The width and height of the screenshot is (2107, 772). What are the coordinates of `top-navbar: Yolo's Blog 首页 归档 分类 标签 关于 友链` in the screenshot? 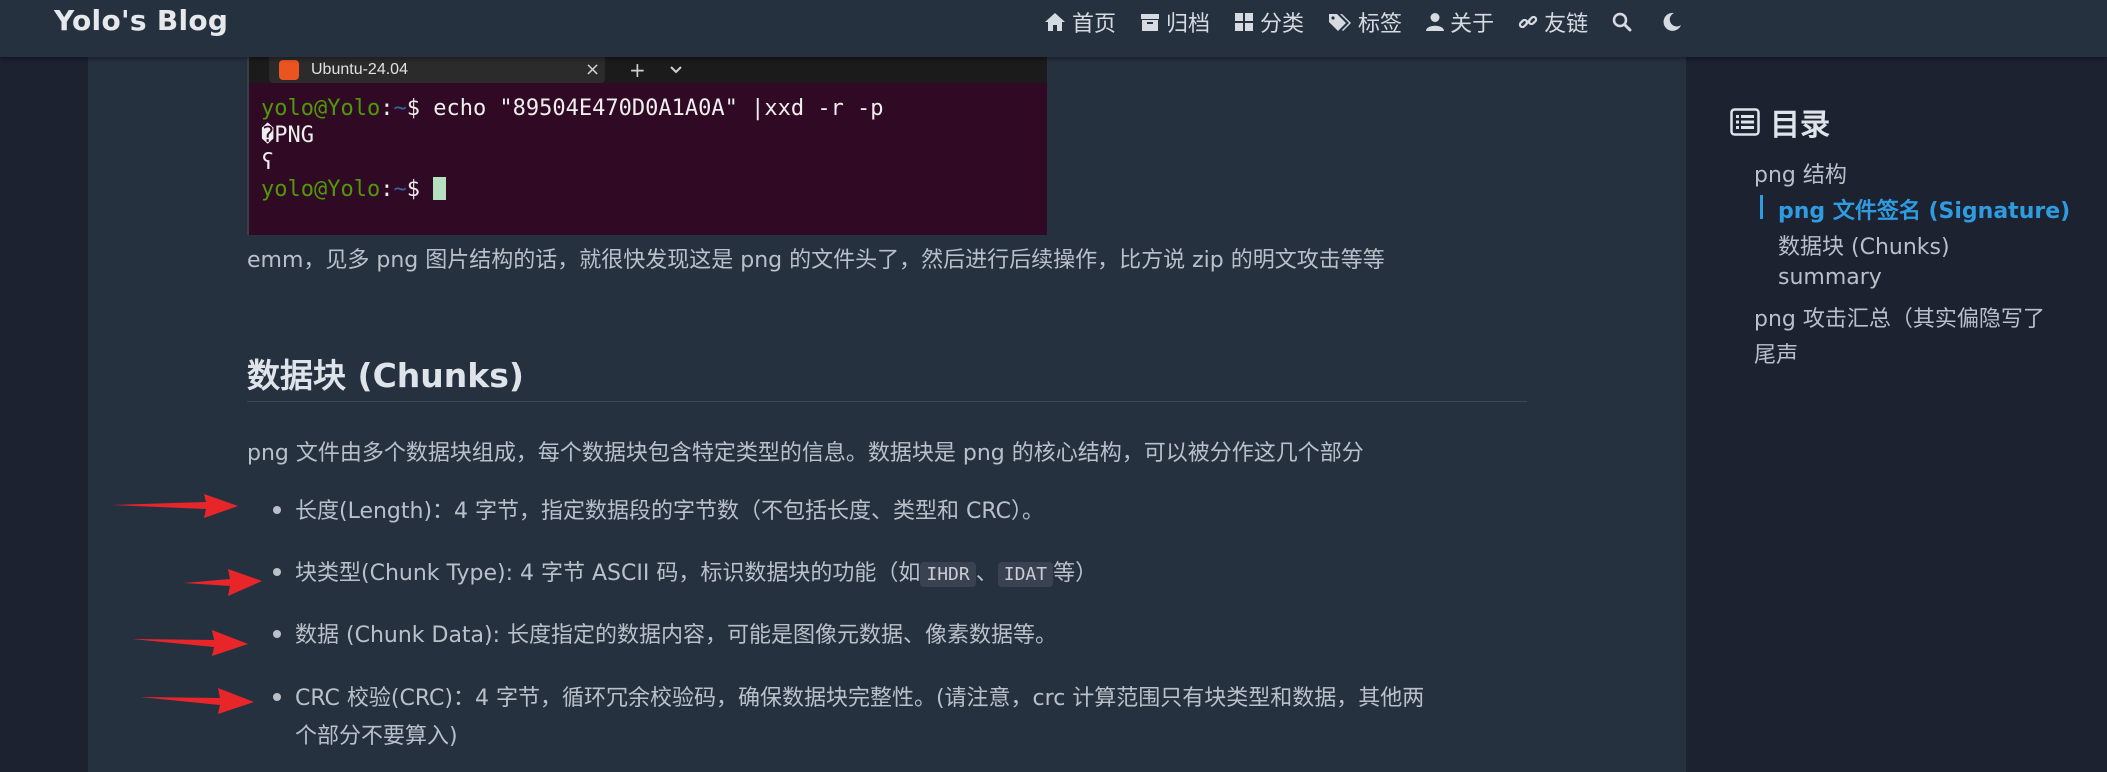 It's located at (1053, 28).